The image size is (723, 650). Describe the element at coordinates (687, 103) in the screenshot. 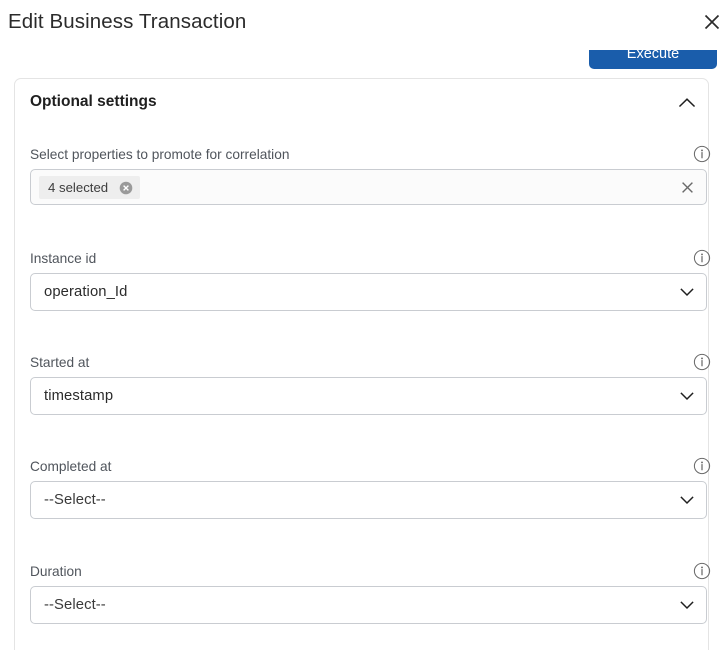

I see `chevron-up-icon` at that location.